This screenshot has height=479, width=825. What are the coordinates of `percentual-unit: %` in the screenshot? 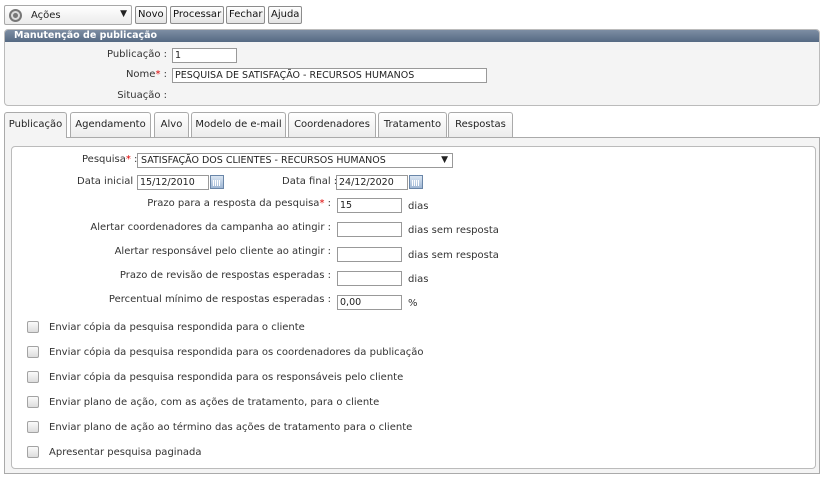 It's located at (413, 303).